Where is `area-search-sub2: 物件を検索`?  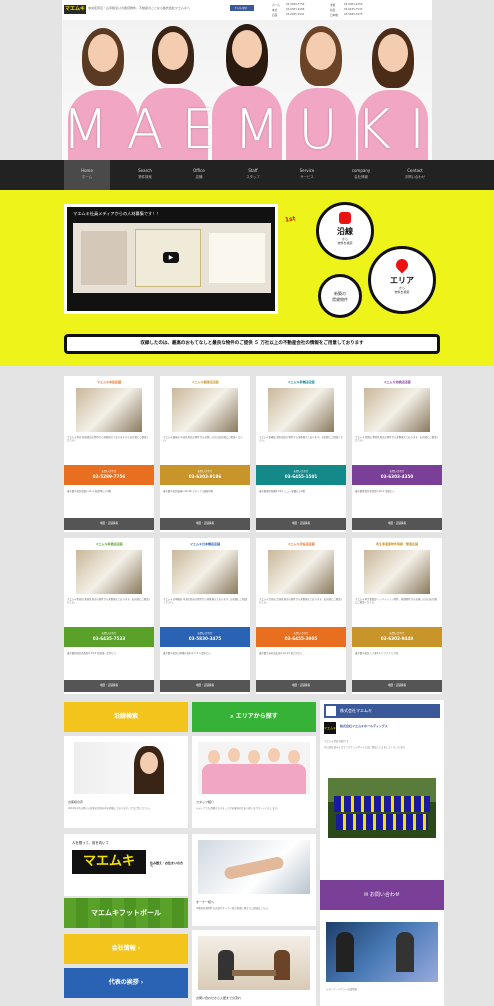 area-search-sub2: 物件を検索 is located at coordinates (402, 292).